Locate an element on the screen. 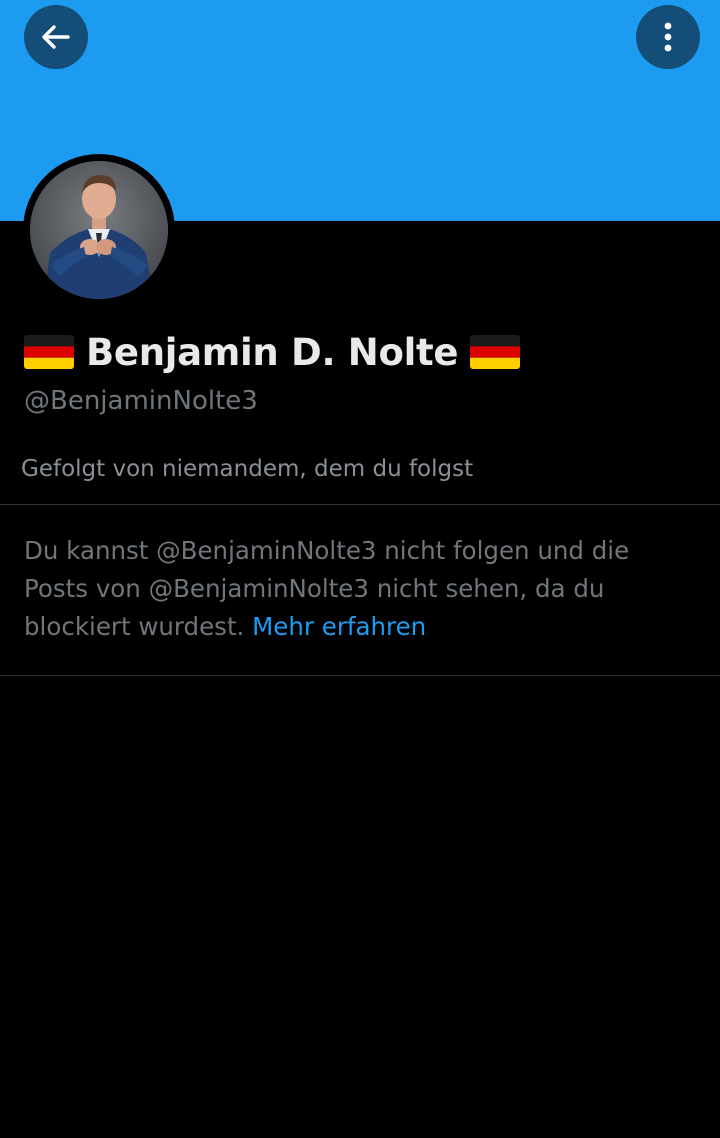 The width and height of the screenshot is (720, 1138). display-name-row: Benjamin D. Nolte is located at coordinates (272, 352).